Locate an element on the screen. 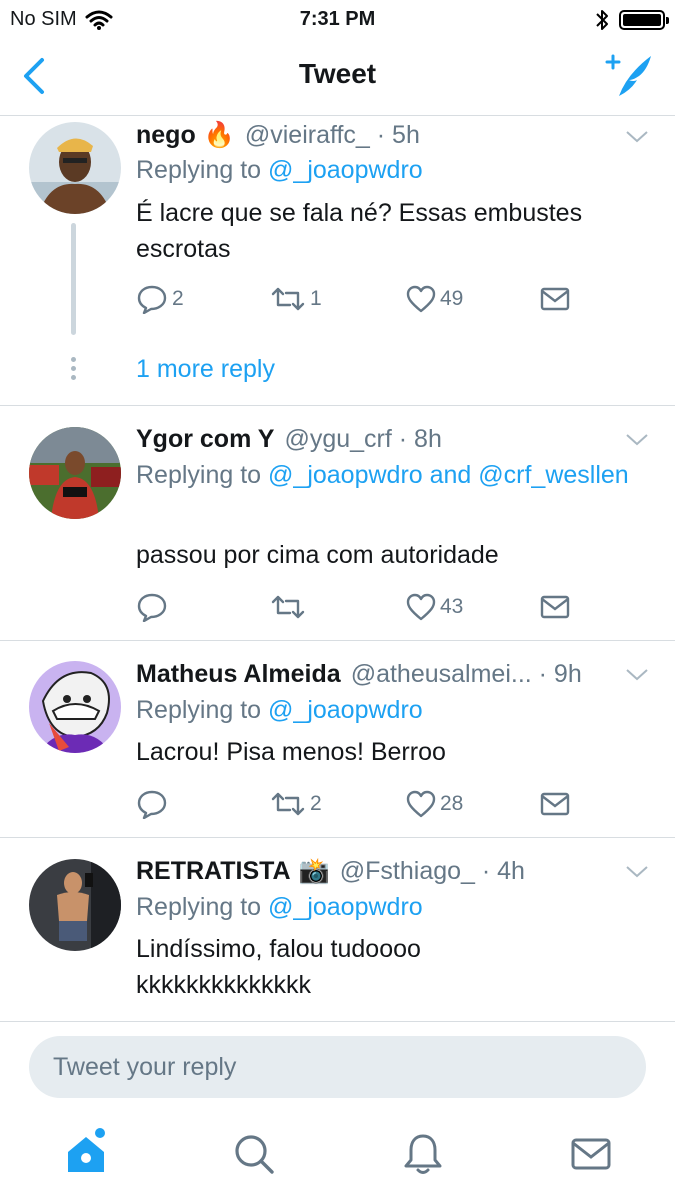  reply-button: 2 is located at coordinates (160, 299).